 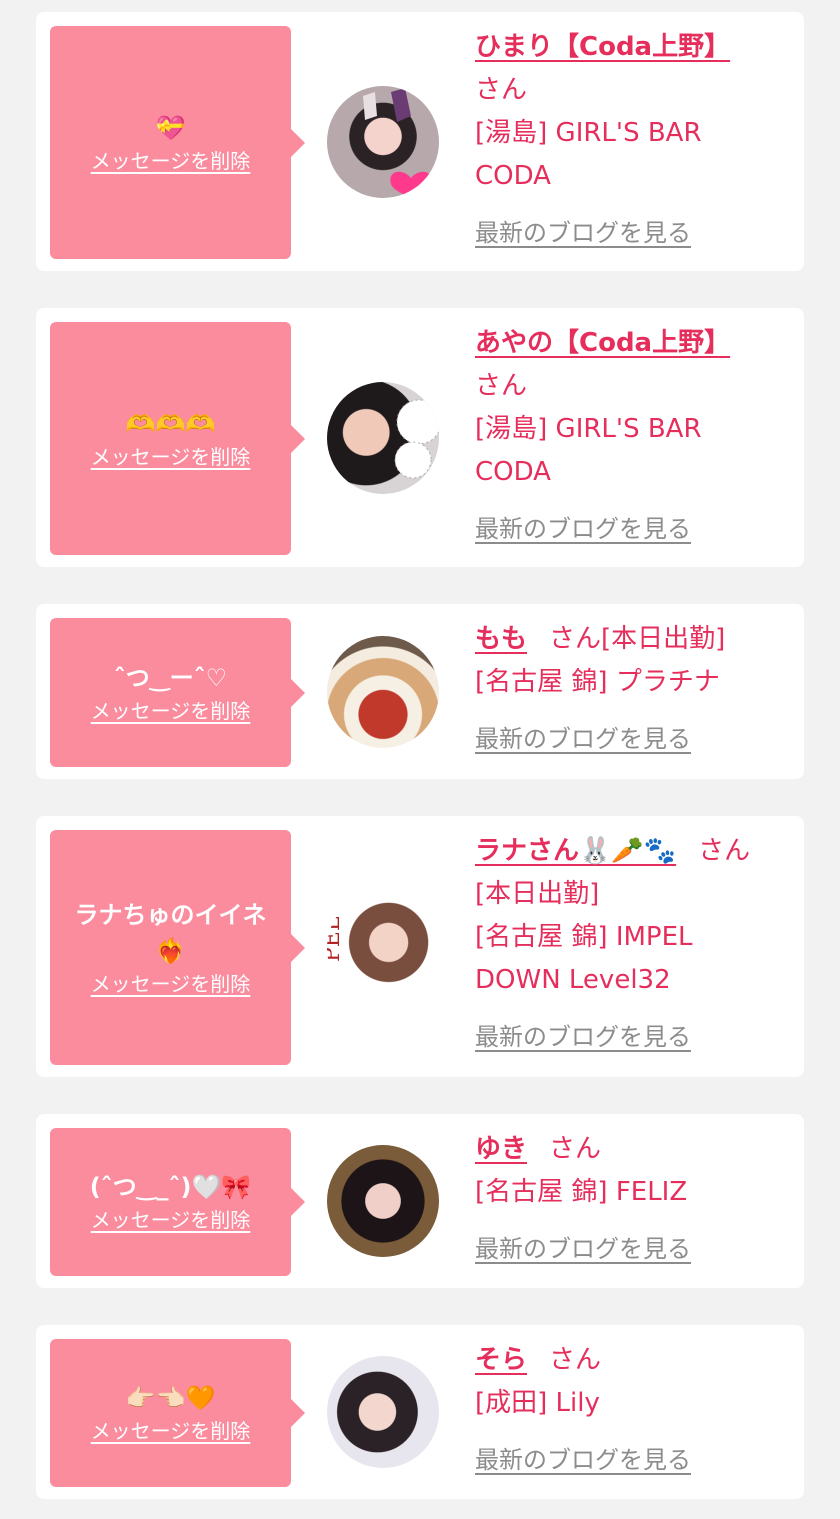 I want to click on message-bubble: ˆつ‿ーˆ♡ メッセージを削除, so click(x=177, y=692).